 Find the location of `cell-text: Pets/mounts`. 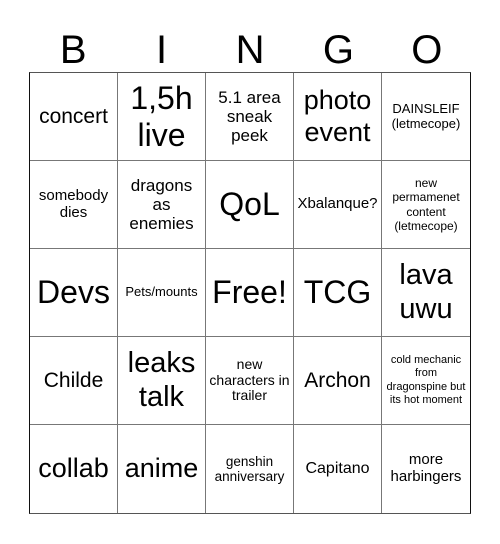

cell-text: Pets/mounts is located at coordinates (161, 292).